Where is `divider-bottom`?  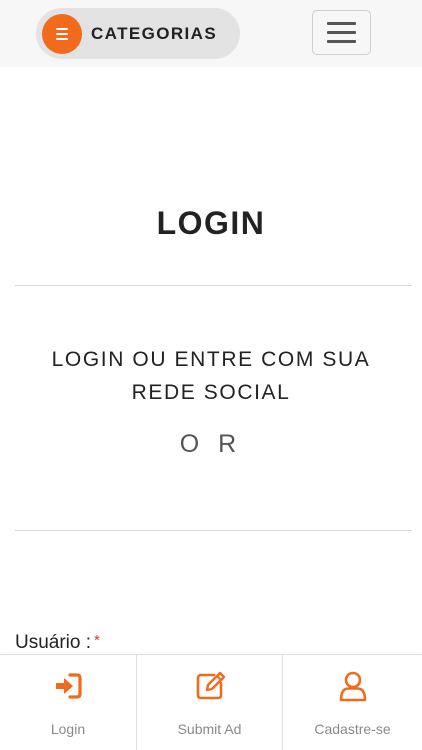 divider-bottom is located at coordinates (213, 530).